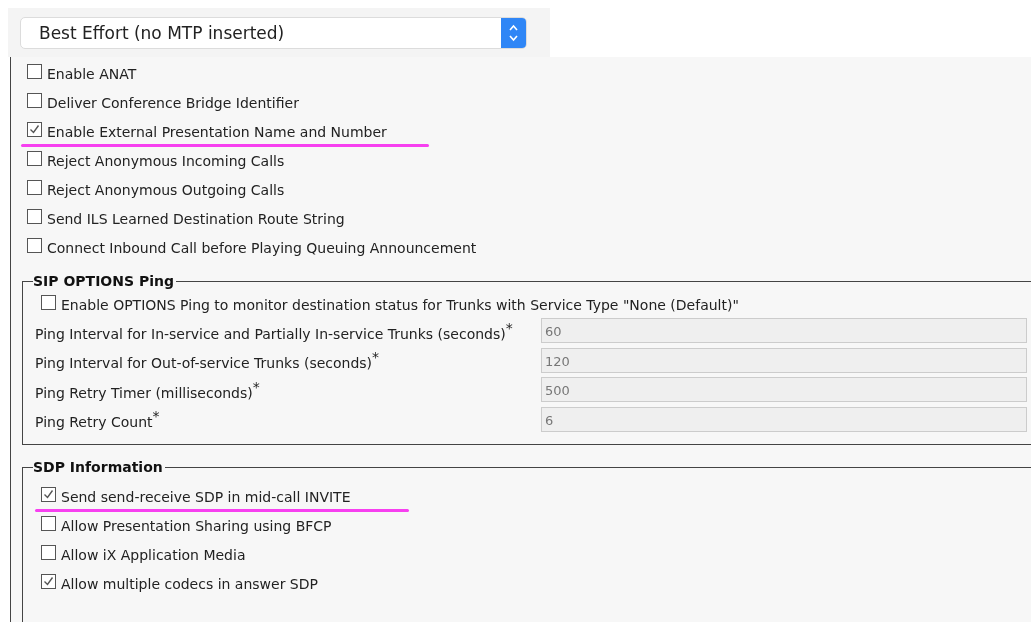  Describe the element at coordinates (262, 247) in the screenshot. I see `checkbox-label: Connect Inbound Call before Playing Queuing Announcement` at that location.